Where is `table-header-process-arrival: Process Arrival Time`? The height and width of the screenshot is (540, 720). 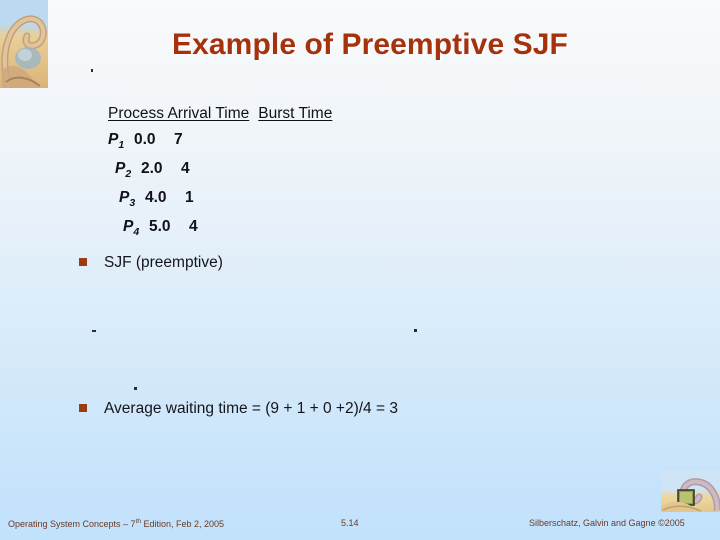
table-header-process-arrival: Process Arrival Time is located at coordinates (179, 113).